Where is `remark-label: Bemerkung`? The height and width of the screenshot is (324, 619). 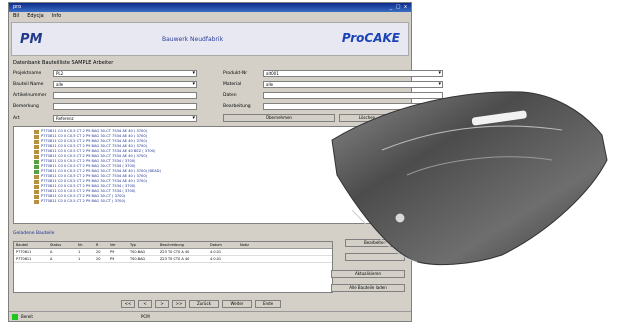
remark-label: Bemerkung is located at coordinates (26, 106).